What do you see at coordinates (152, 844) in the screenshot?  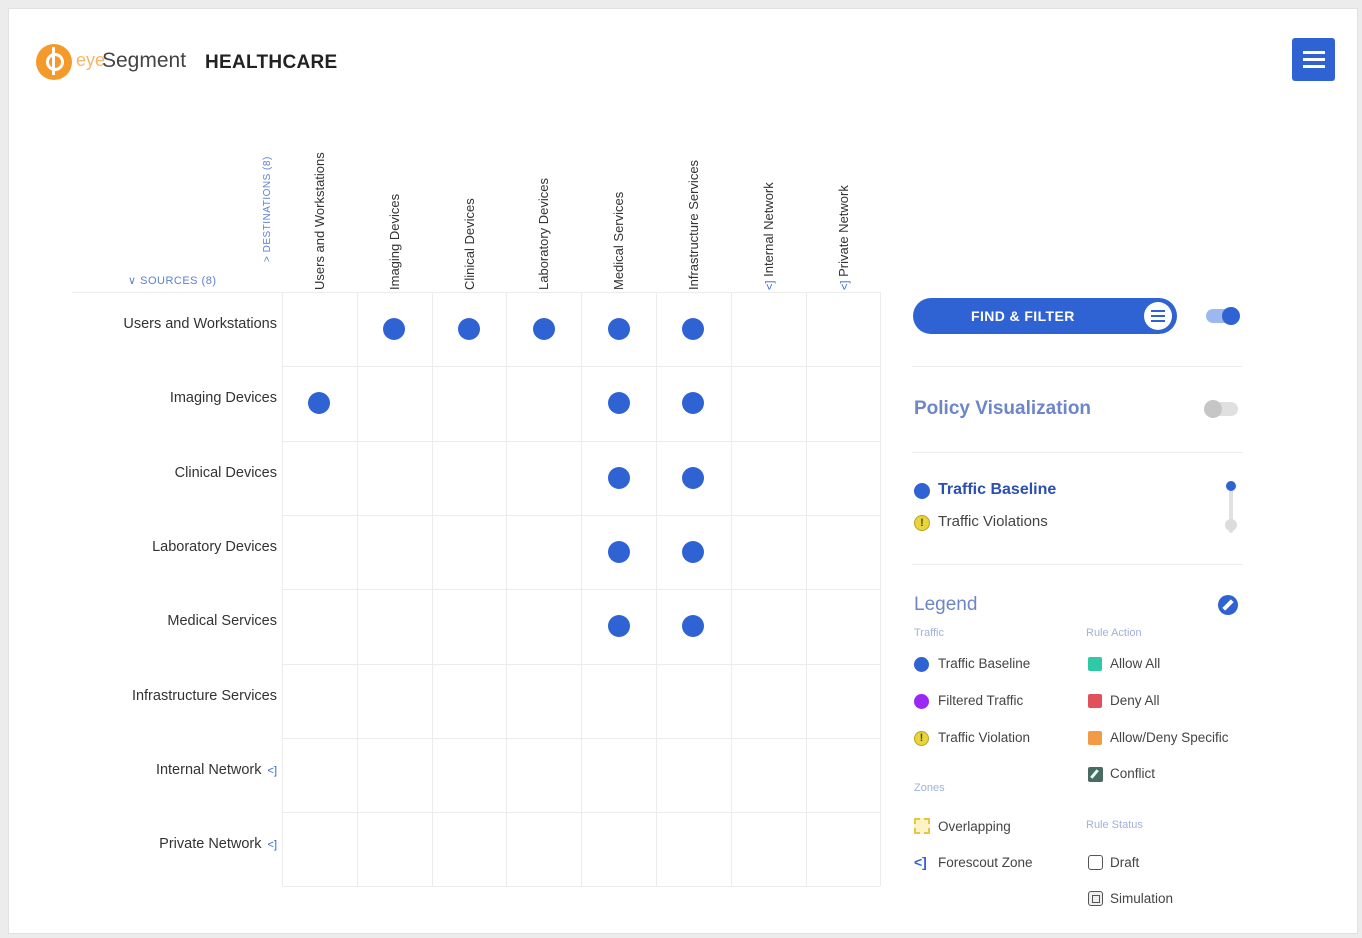 I see `row-header: Private Network <]` at bounding box center [152, 844].